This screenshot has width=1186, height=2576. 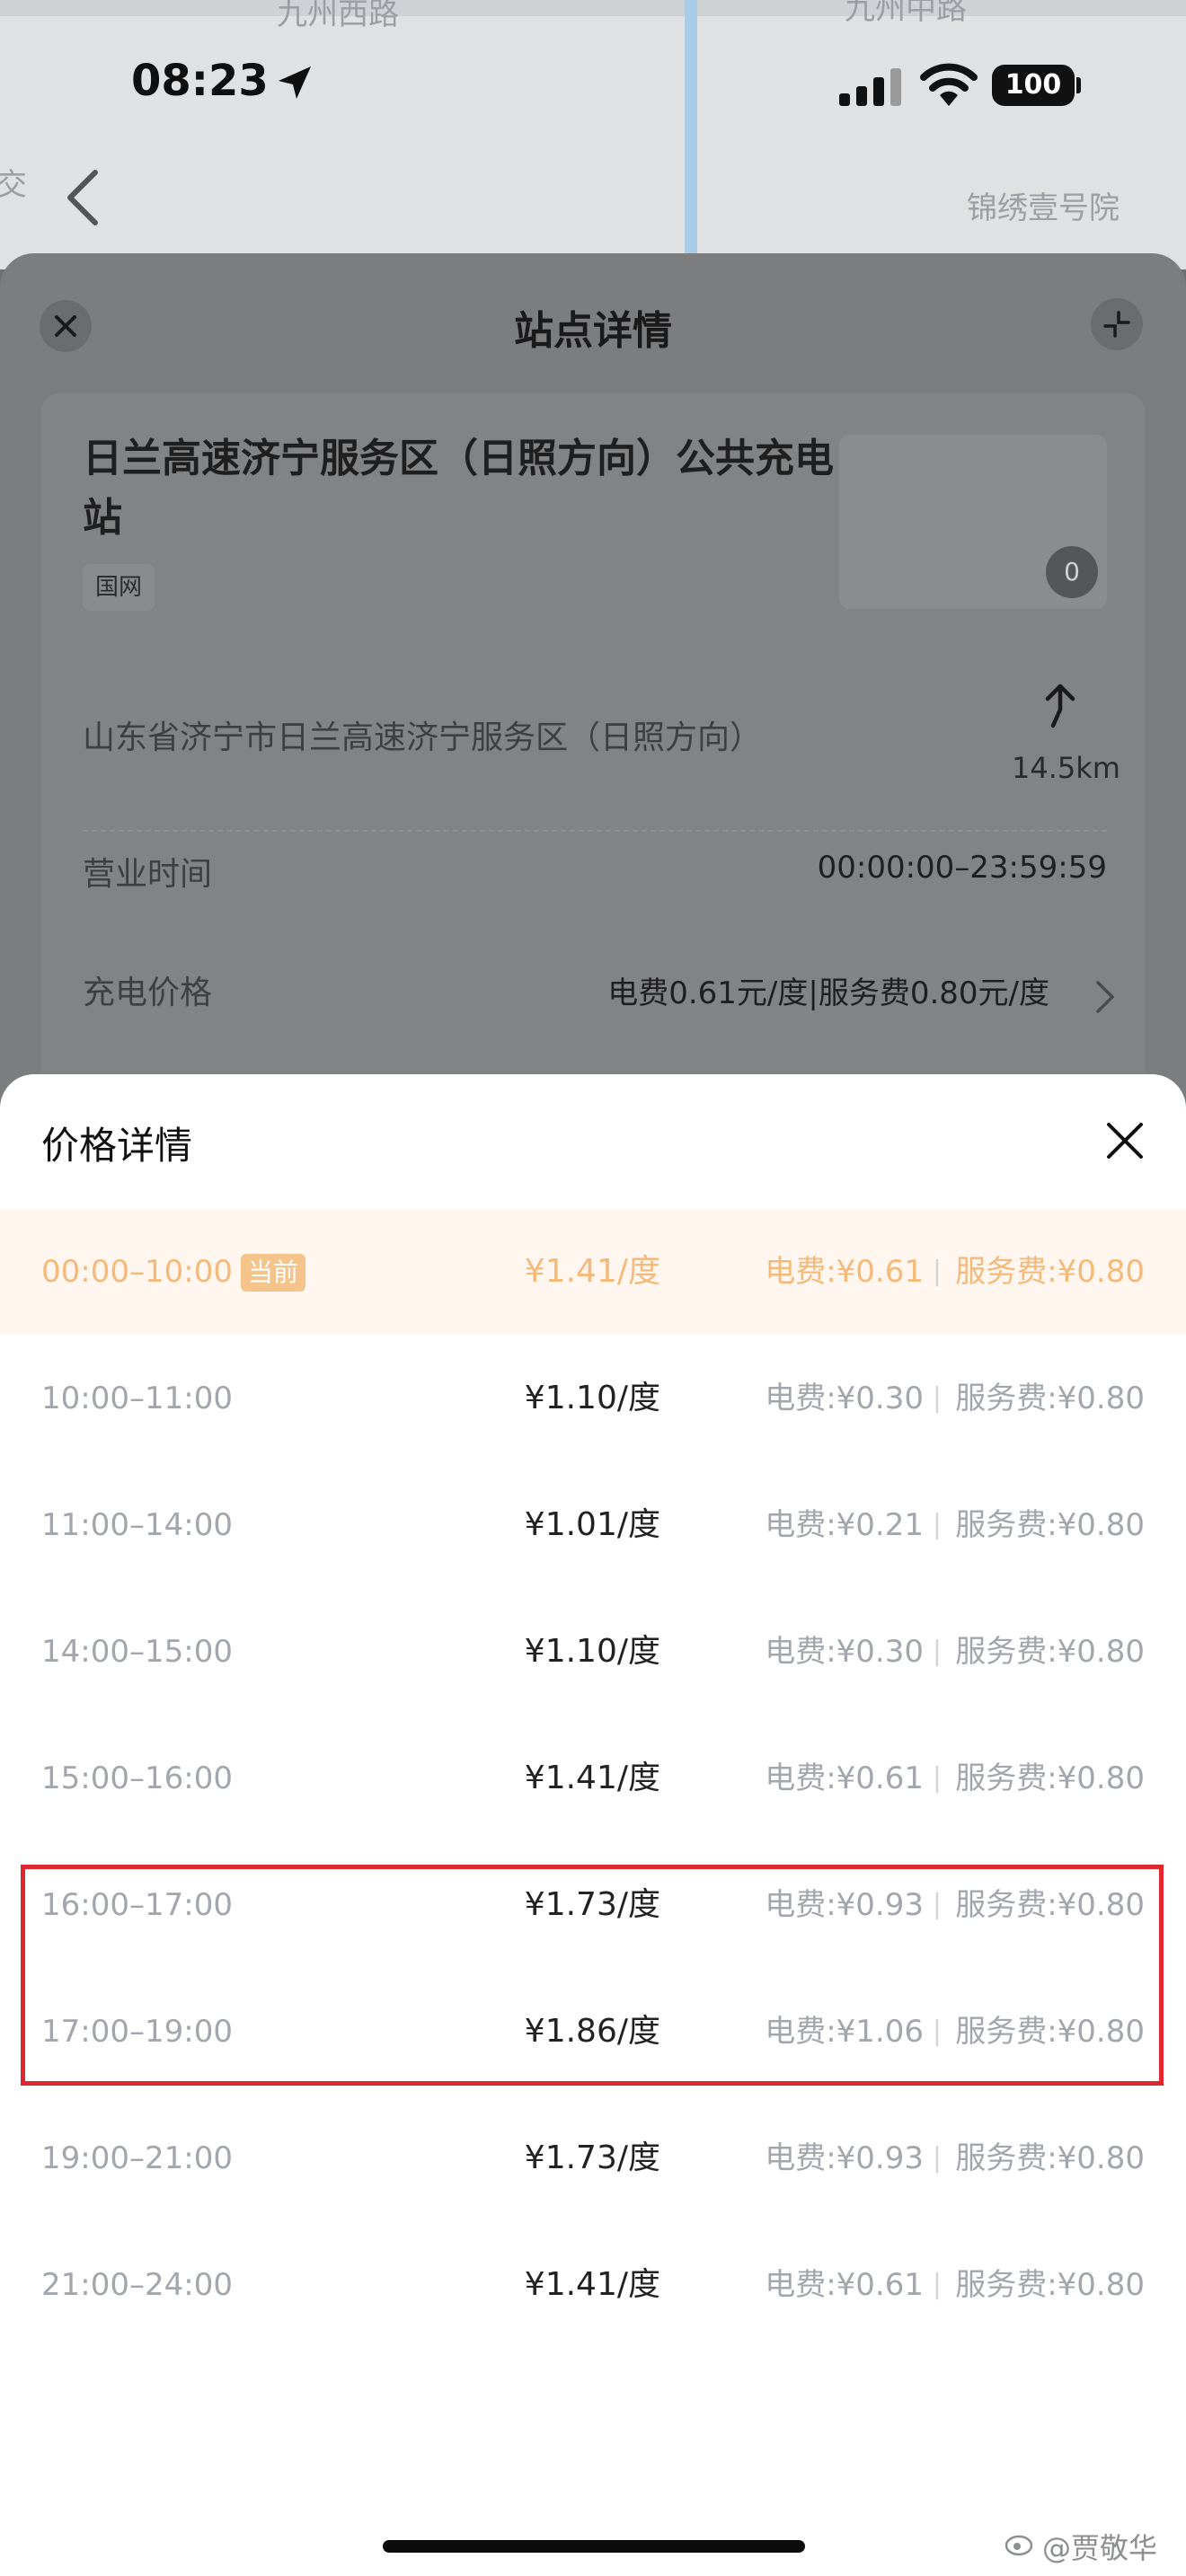 What do you see at coordinates (148, 874) in the screenshot?
I see `hours-label: 营业时间` at bounding box center [148, 874].